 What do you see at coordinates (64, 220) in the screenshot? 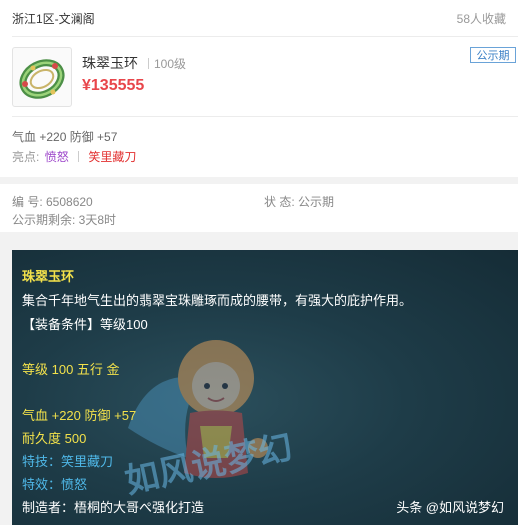
I see `listing-remaining-time: 公示期剩余: 3天8时` at bounding box center [64, 220].